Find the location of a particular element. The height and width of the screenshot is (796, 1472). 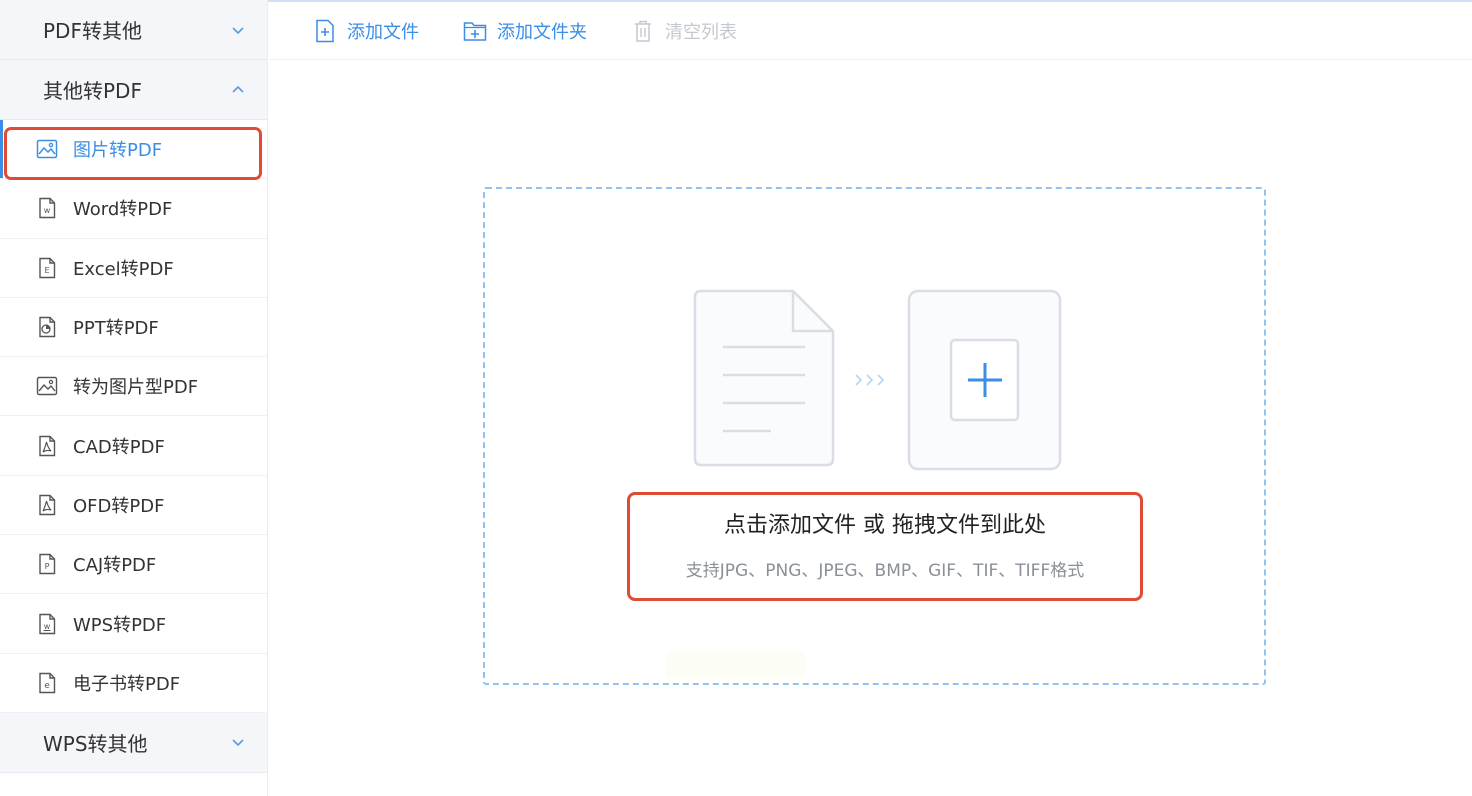

sidebar-item-cad-to-pdf: CAD转PDF is located at coordinates (133, 446).